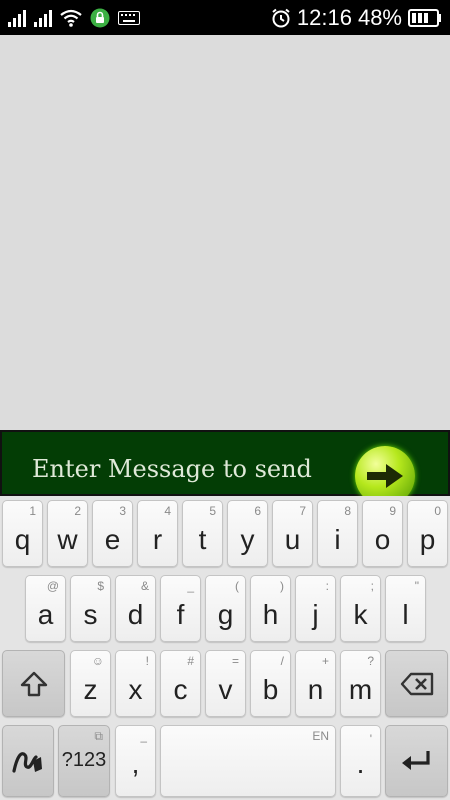 The image size is (450, 800). I want to click on status-icons-left, so click(74, 18).